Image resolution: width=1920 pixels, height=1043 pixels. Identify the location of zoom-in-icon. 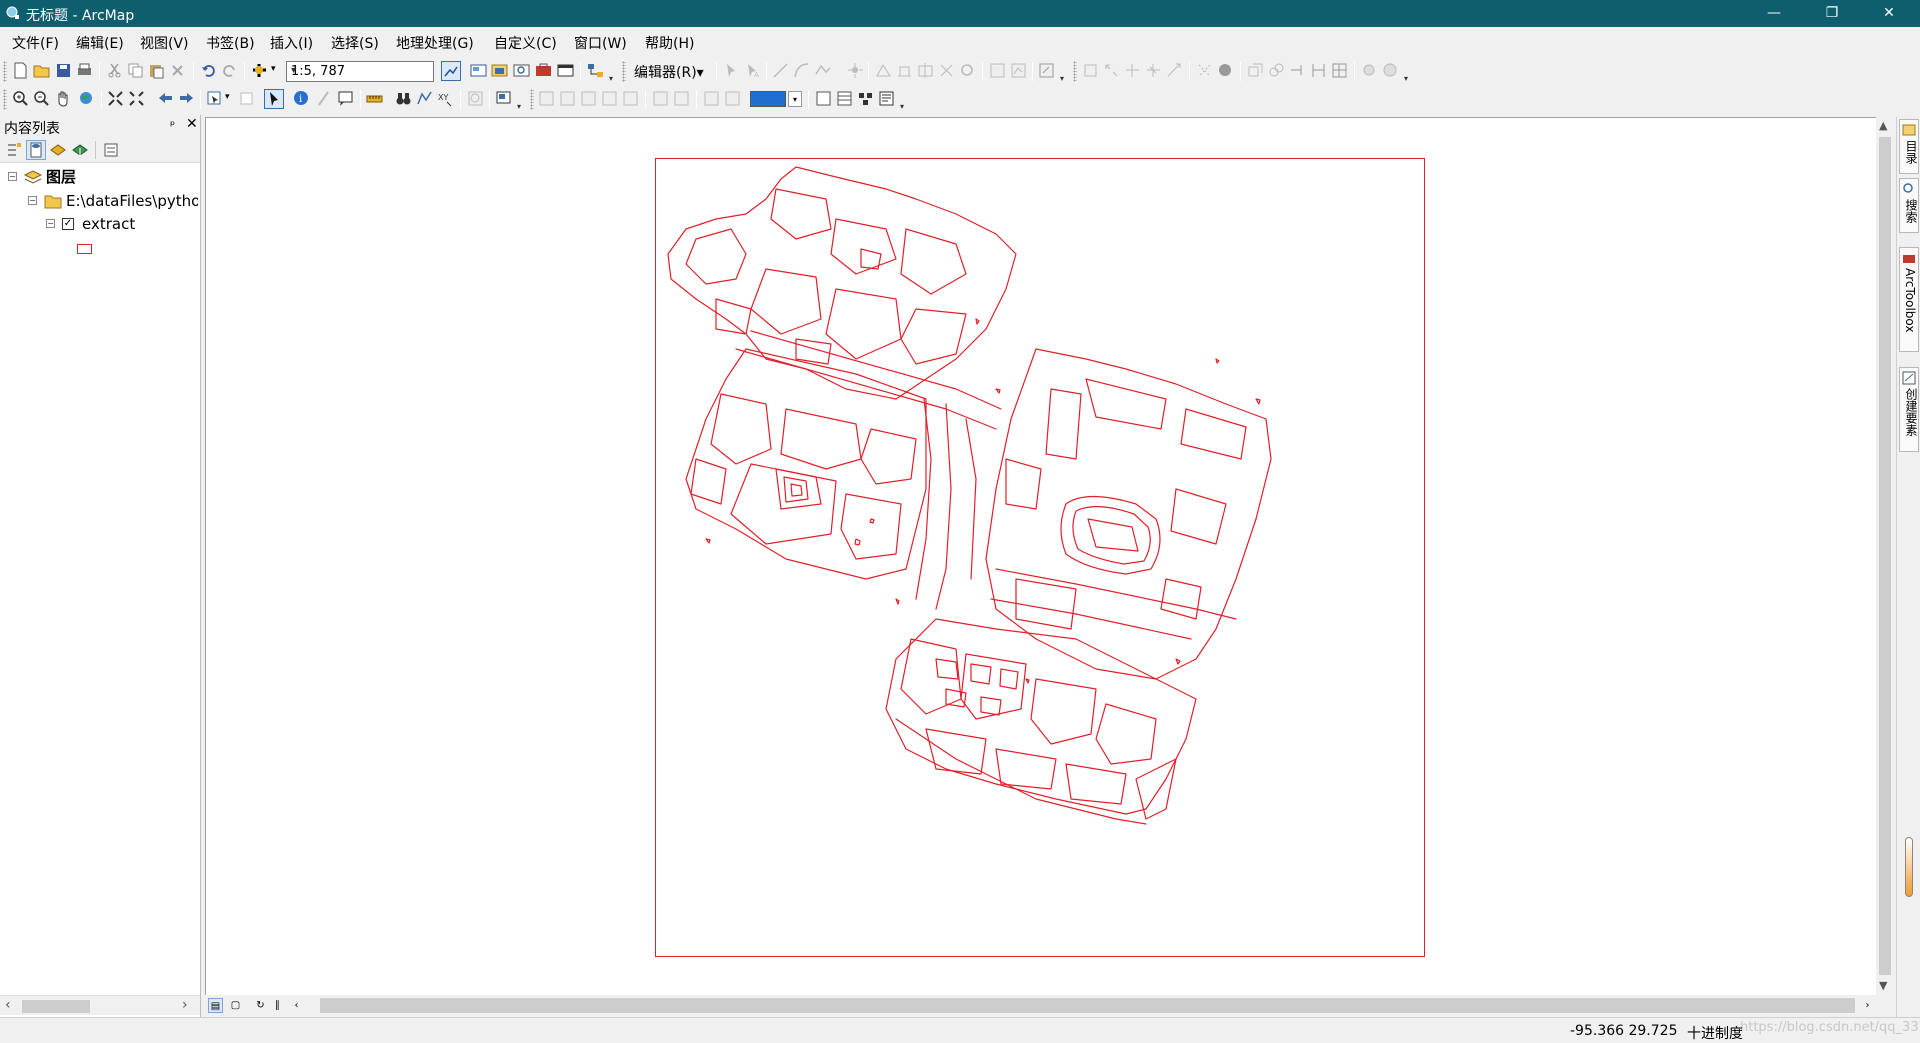
(20, 98).